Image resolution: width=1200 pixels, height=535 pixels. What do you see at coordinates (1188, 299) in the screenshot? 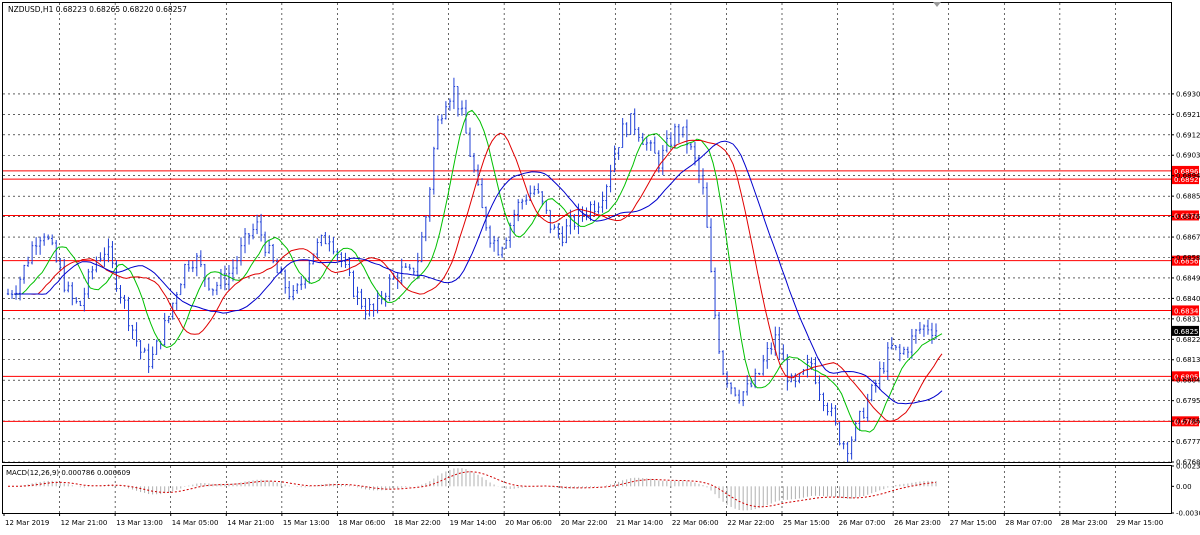
I see `price-label: 0.68400` at bounding box center [1188, 299].